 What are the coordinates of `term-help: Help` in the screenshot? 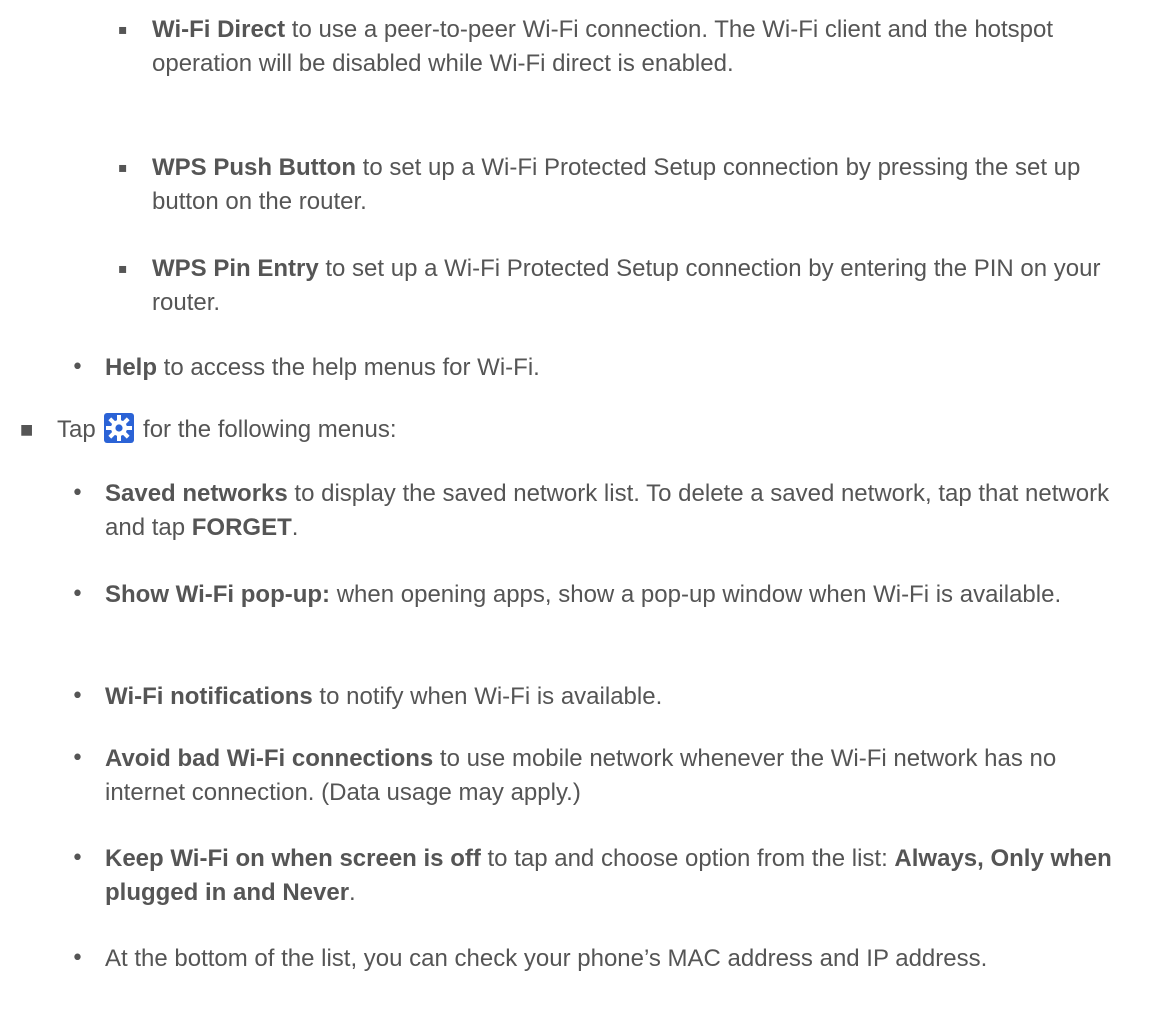 It's located at (131, 367).